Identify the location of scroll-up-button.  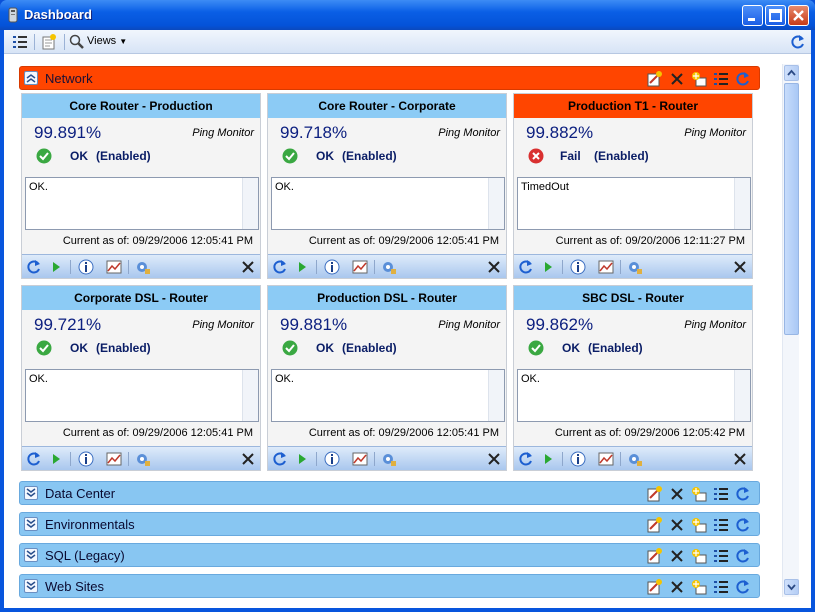
(791, 73).